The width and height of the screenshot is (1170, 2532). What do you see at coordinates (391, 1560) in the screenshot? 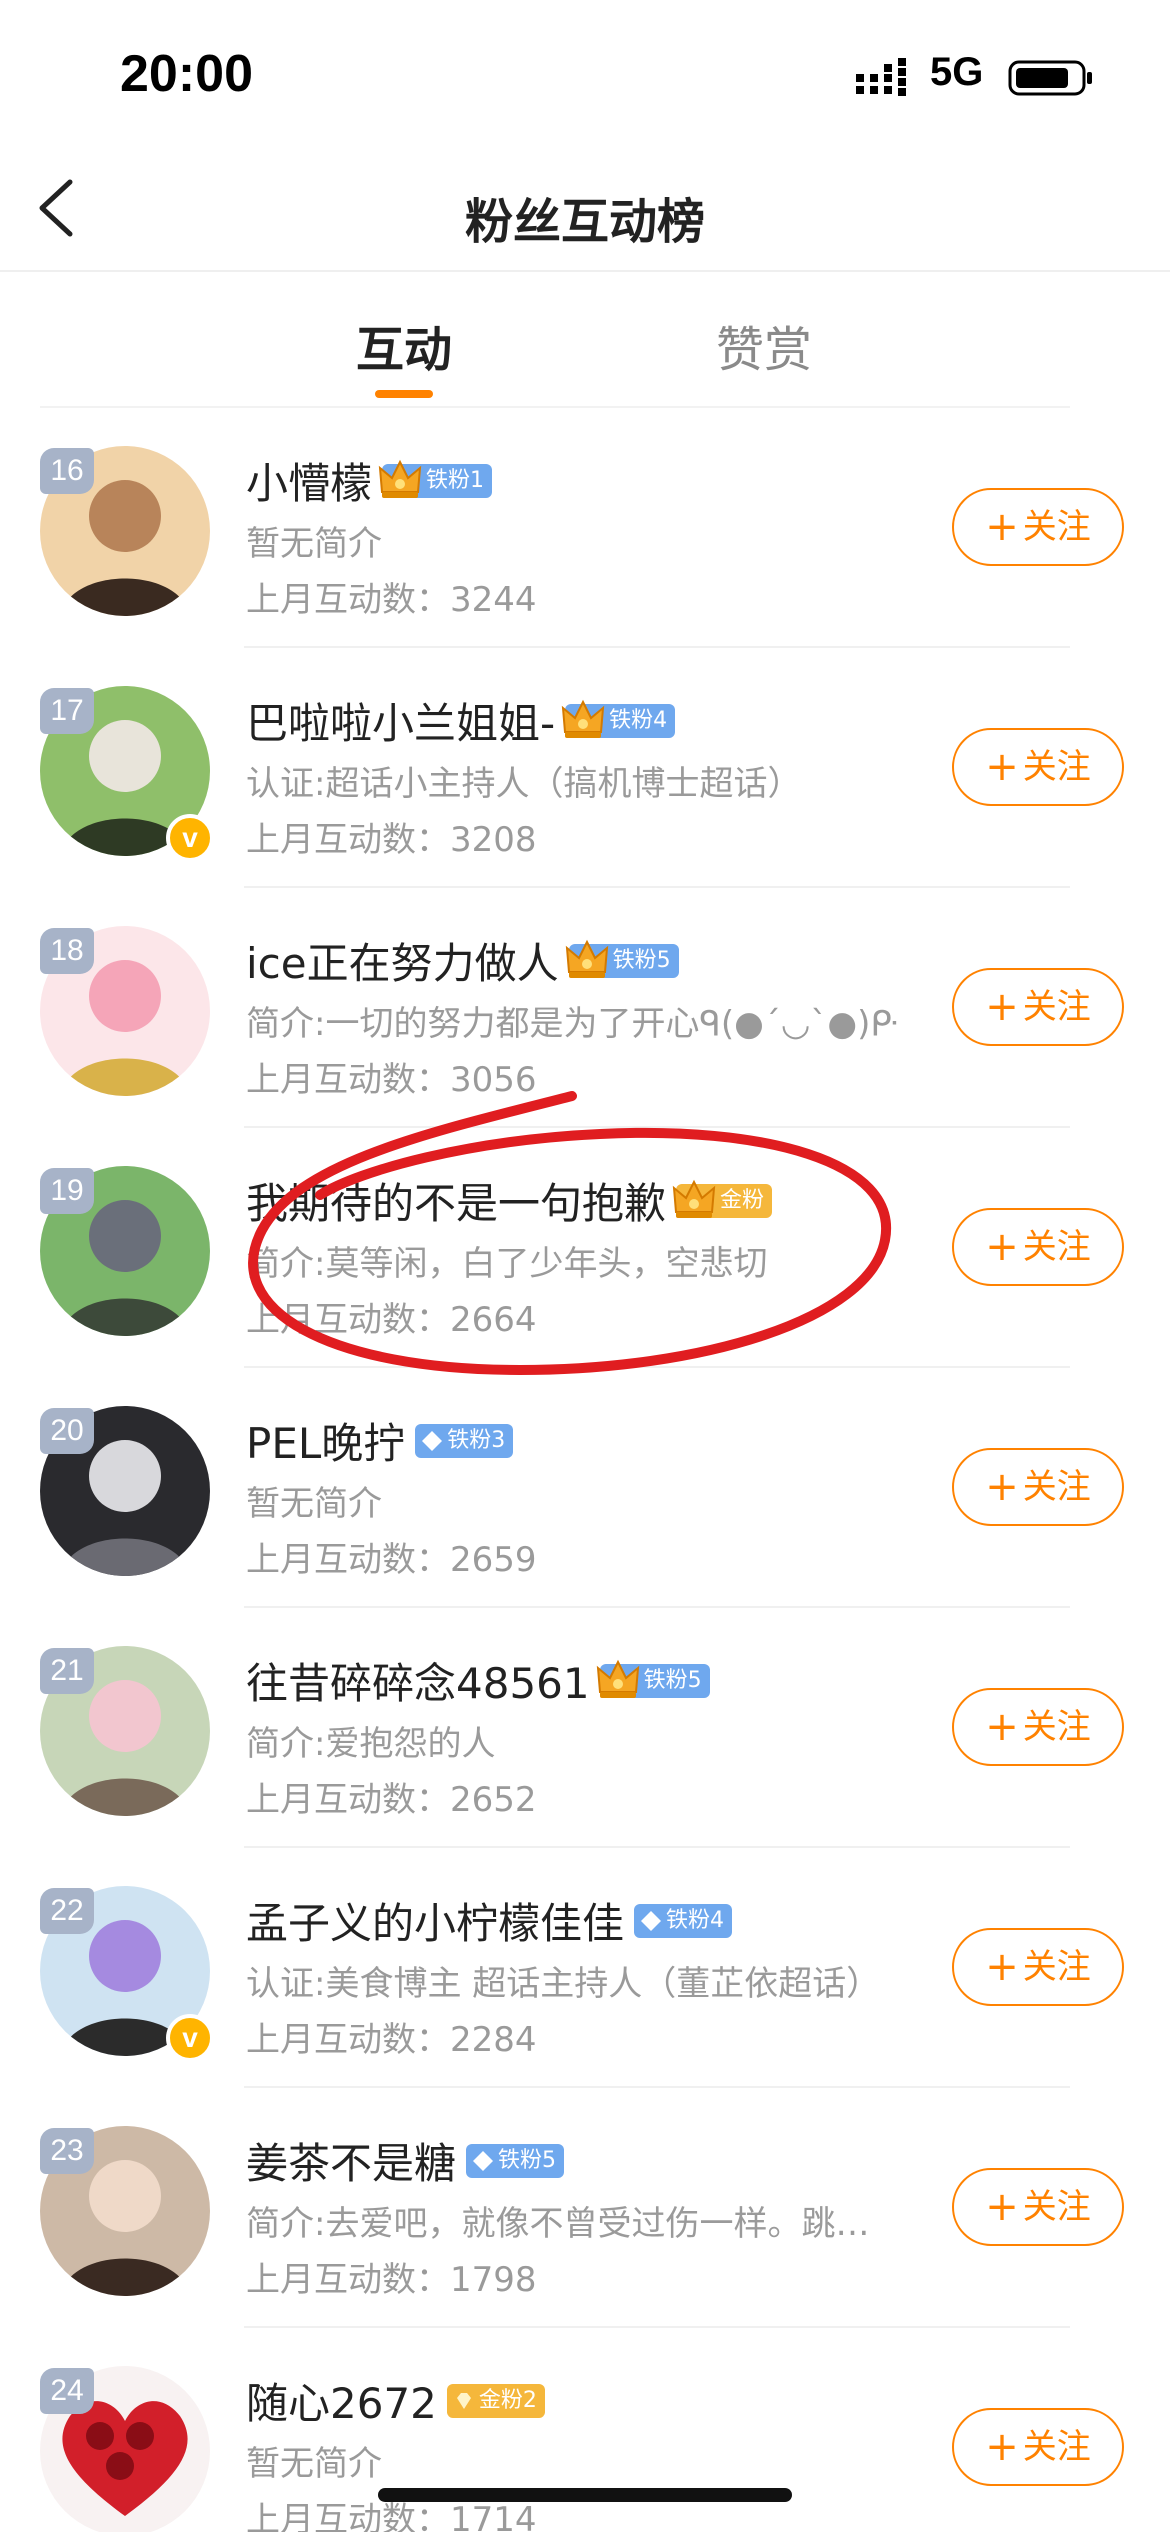
I see `interaction-count: 上月互动数：2659` at bounding box center [391, 1560].